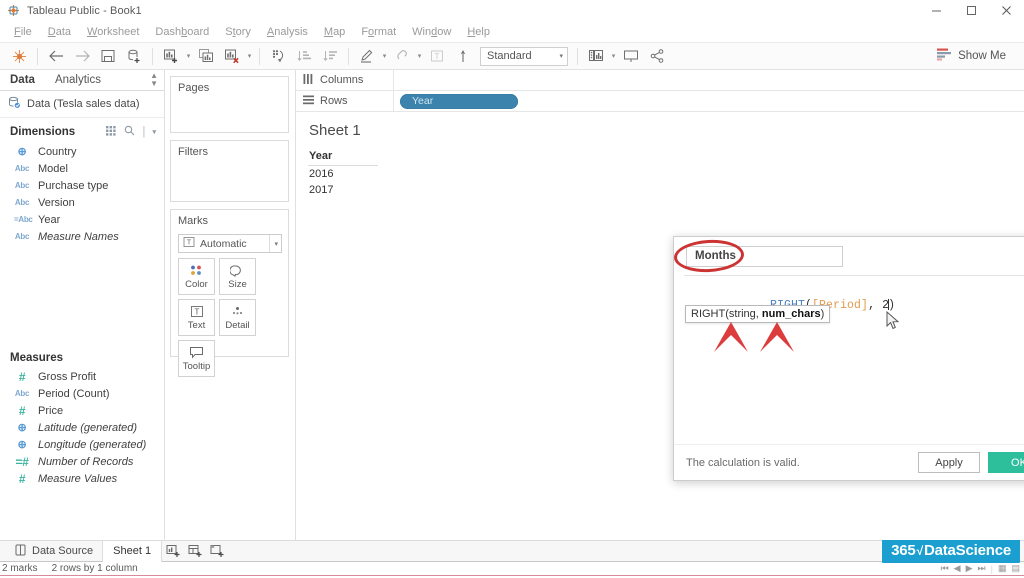  Describe the element at coordinates (330, 56) in the screenshot. I see `sort-descending-icon` at that location.